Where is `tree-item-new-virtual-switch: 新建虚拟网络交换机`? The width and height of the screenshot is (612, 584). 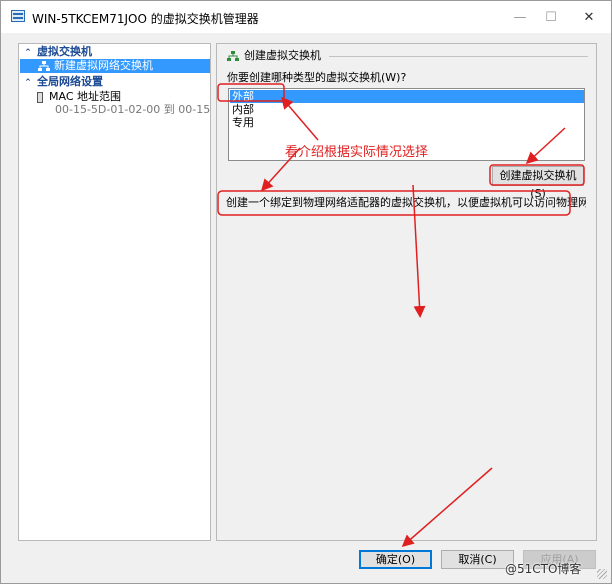
tree-item-new-virtual-switch: 新建虚拟网络交换机 is located at coordinates (115, 66).